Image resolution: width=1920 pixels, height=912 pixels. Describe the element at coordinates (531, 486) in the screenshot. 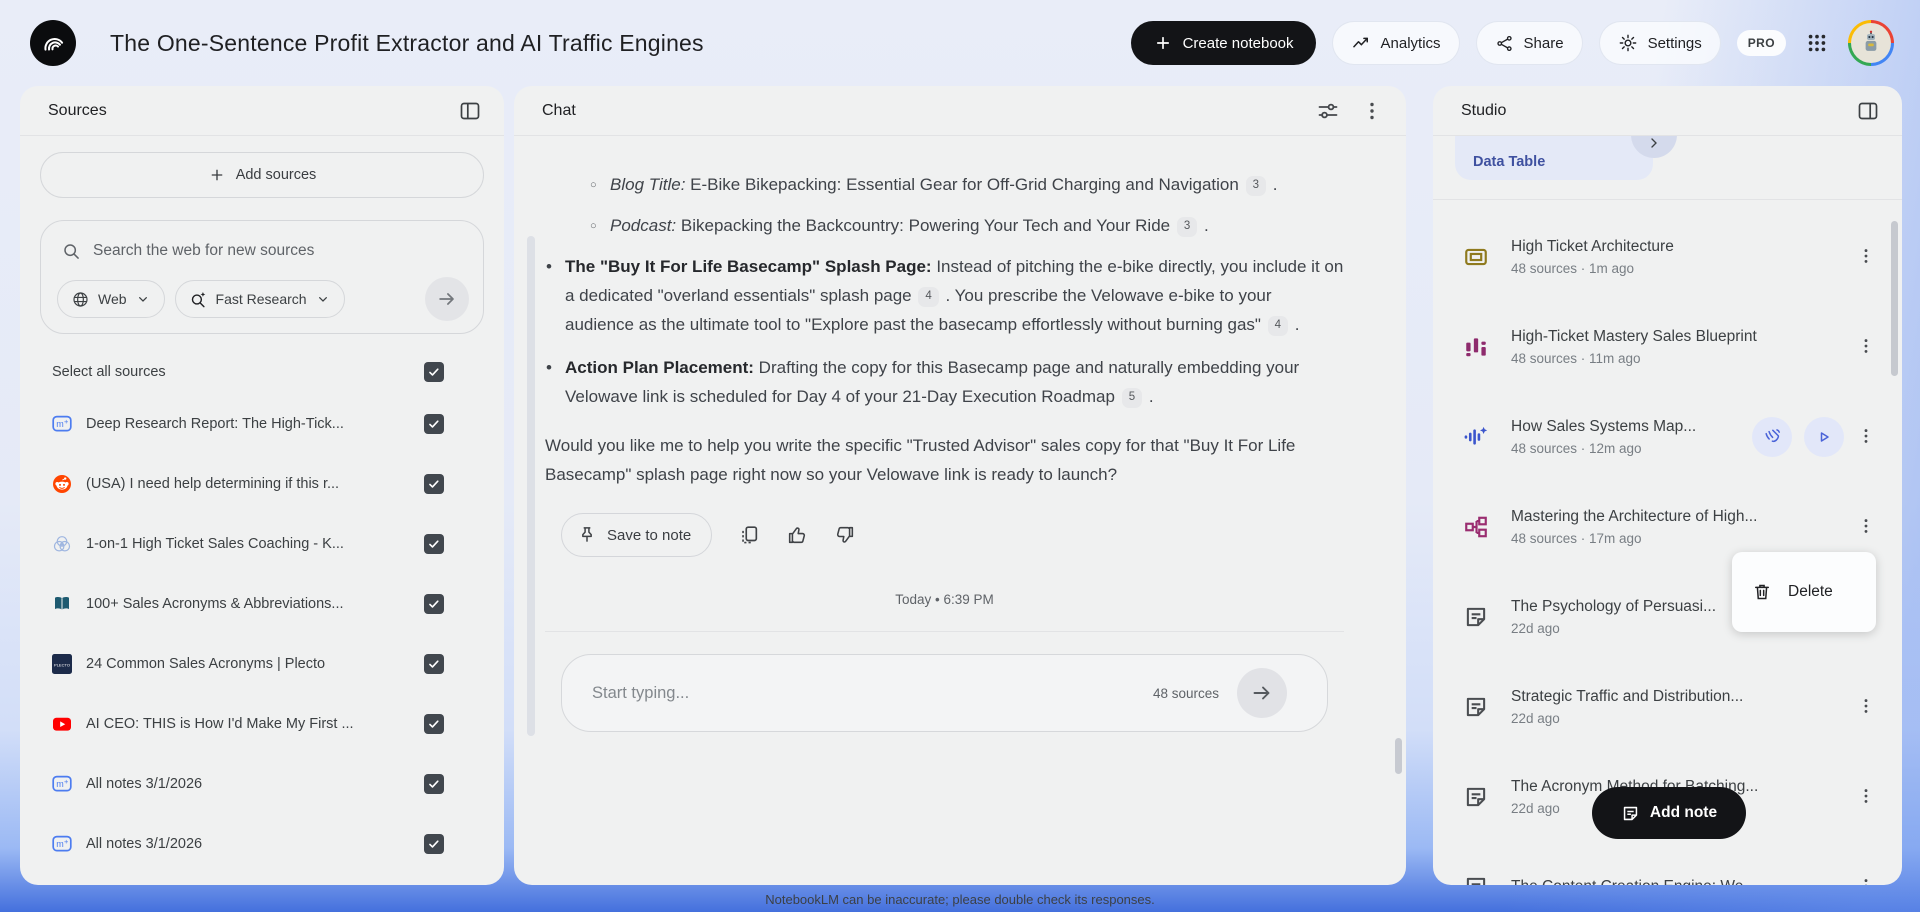

I see `panel-resize-handle` at that location.